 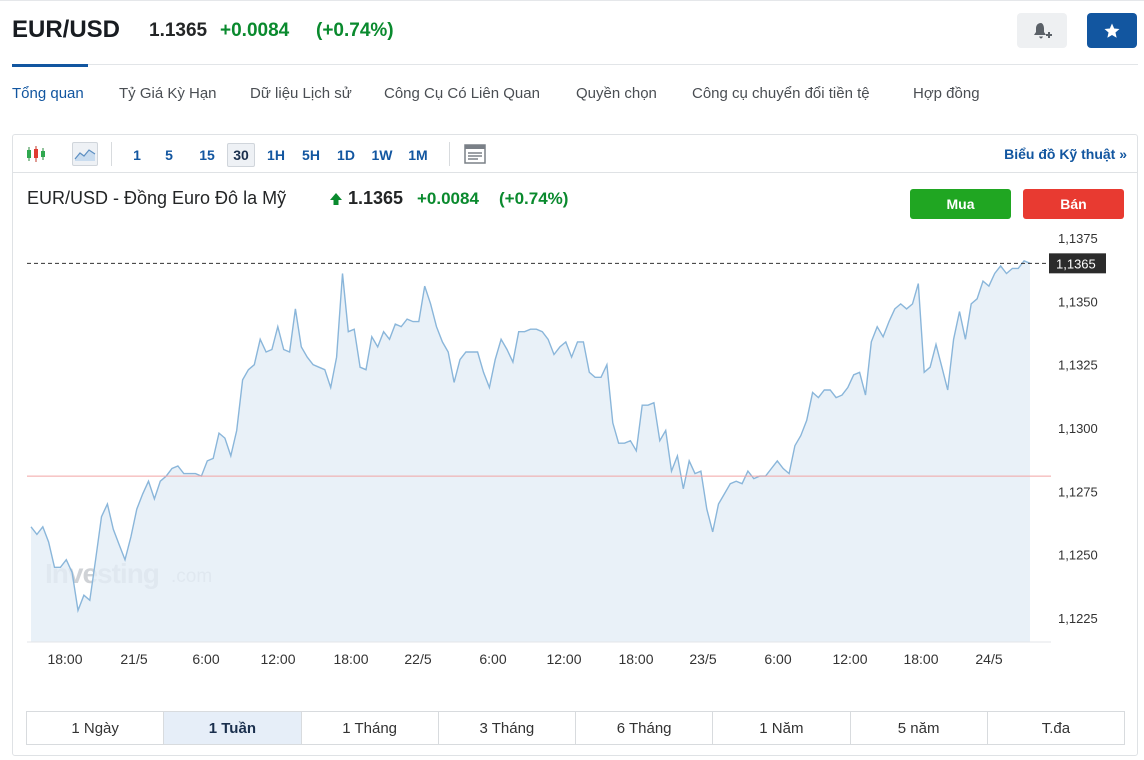 What do you see at coordinates (534, 198) in the screenshot?
I see `chart-price-change-percent: (+0.74%)` at bounding box center [534, 198].